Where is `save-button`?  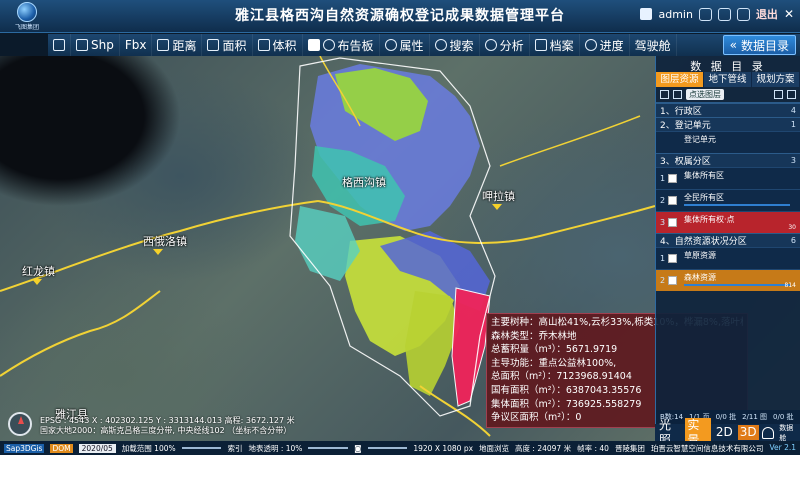
save-button is located at coordinates (59, 45).